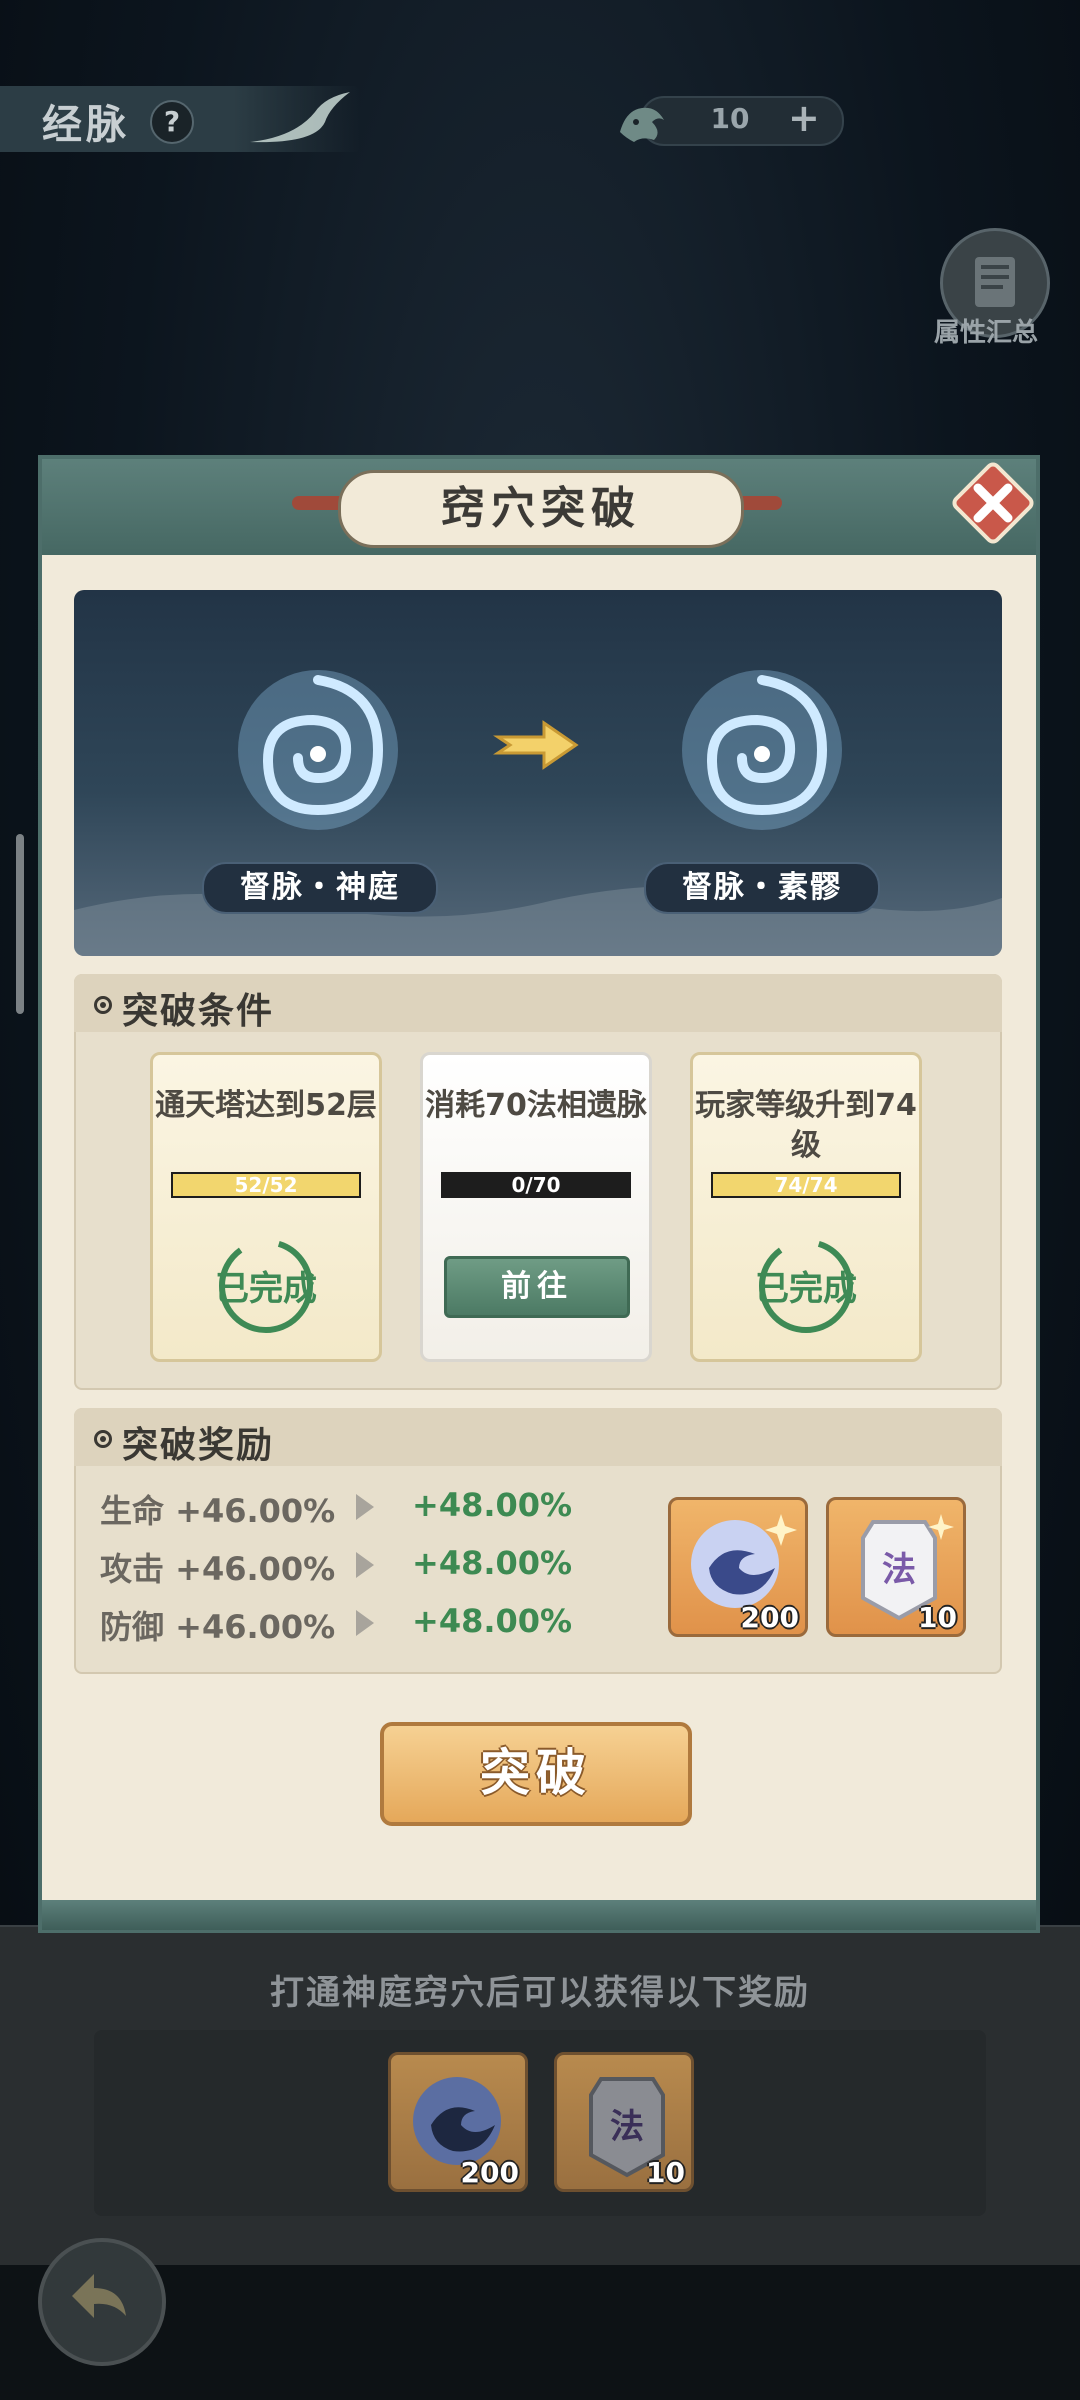 Image resolution: width=1080 pixels, height=2400 pixels. I want to click on back-button, so click(102, 2302).